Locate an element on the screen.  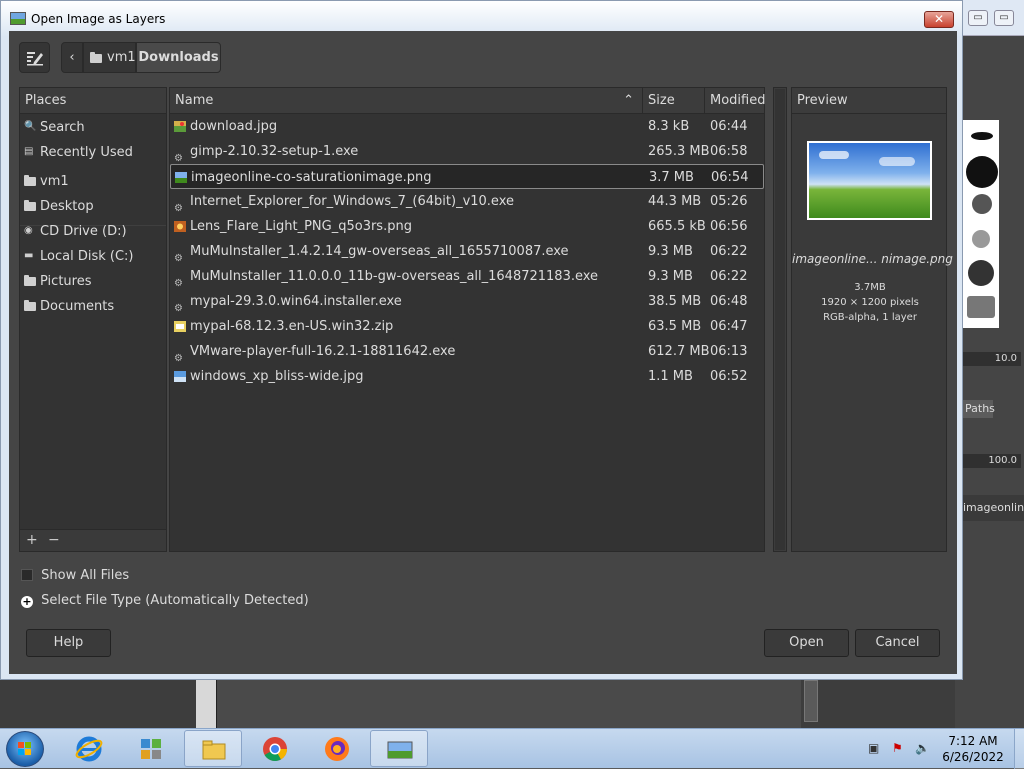
internet-explorer-icon is located at coordinates (89, 749).